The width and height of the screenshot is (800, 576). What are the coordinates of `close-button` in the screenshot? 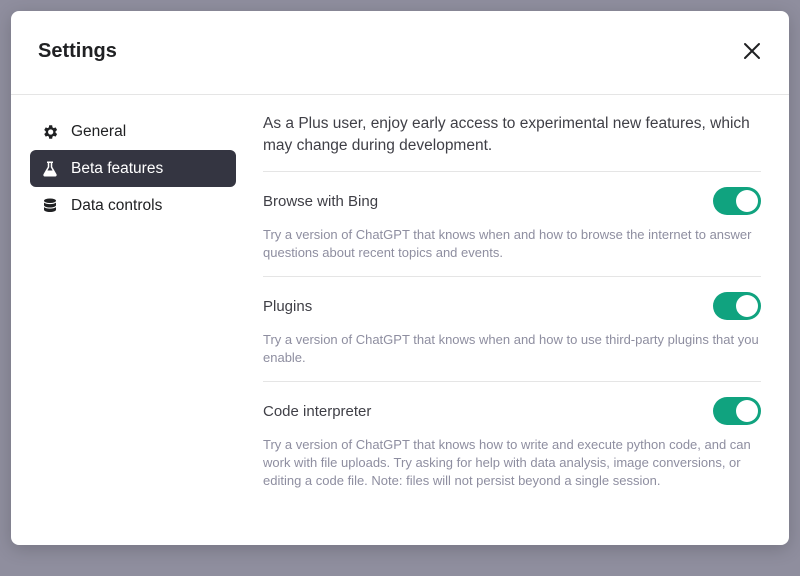 It's located at (752, 51).